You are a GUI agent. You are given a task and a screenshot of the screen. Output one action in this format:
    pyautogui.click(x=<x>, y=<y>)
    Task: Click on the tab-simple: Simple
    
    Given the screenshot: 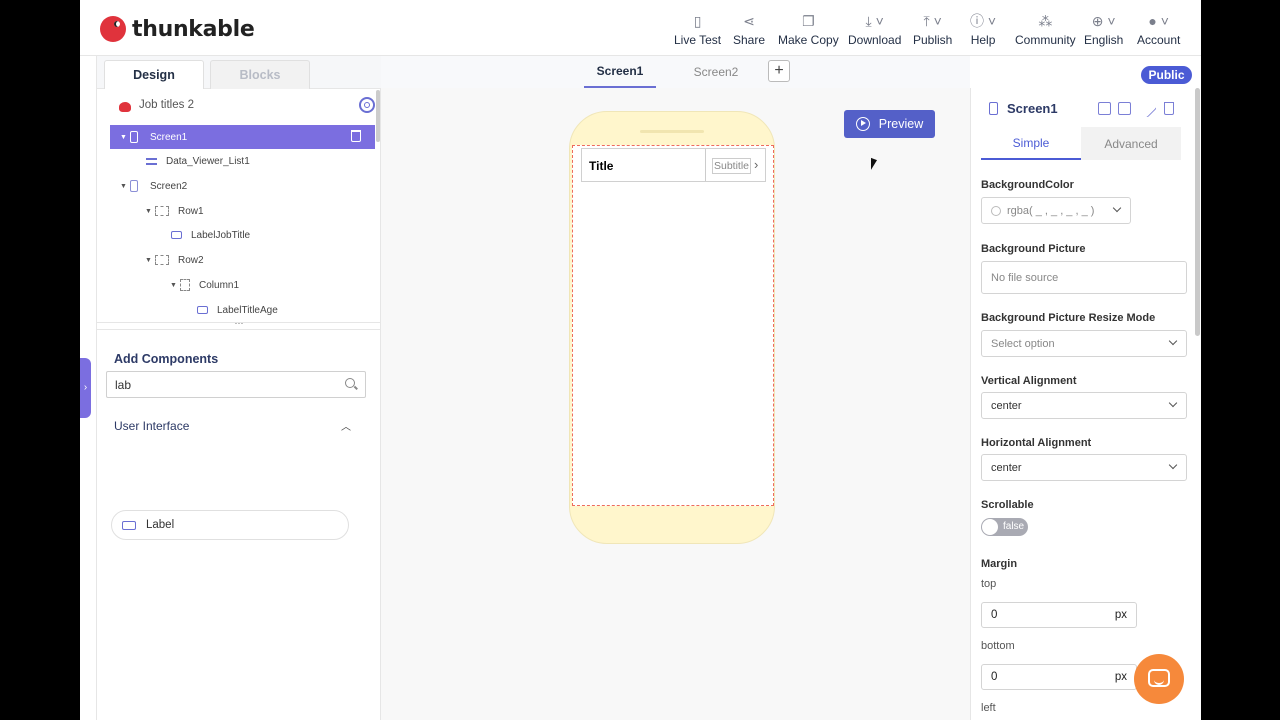 What is the action you would take?
    pyautogui.click(x=1031, y=143)
    